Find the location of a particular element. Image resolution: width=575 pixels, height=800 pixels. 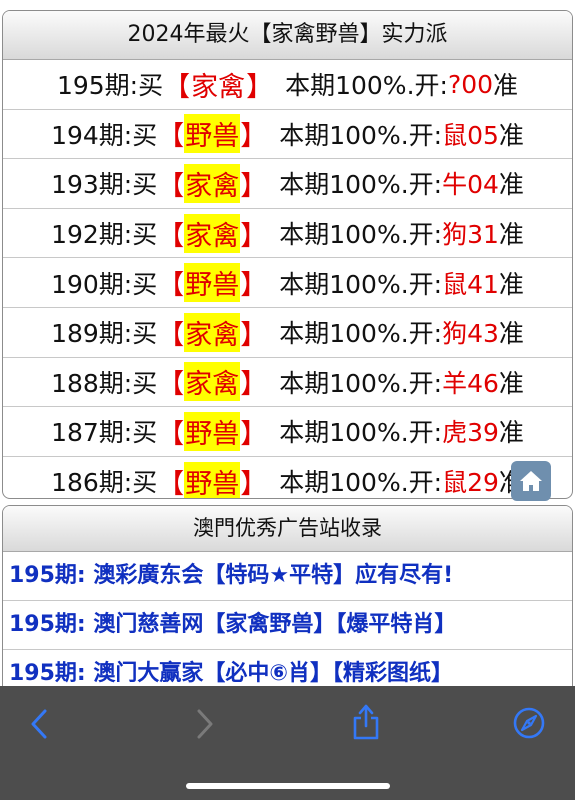

result-value: 牛04 is located at coordinates (470, 185).